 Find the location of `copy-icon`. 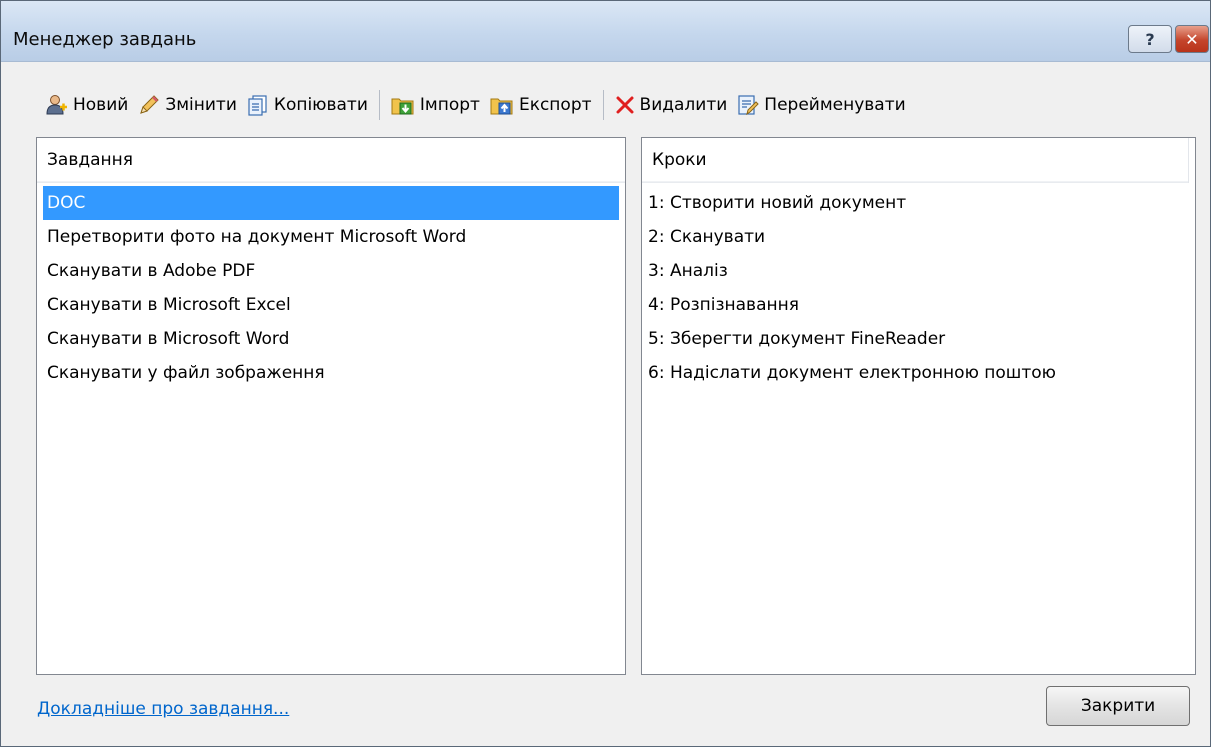

copy-icon is located at coordinates (257, 105).